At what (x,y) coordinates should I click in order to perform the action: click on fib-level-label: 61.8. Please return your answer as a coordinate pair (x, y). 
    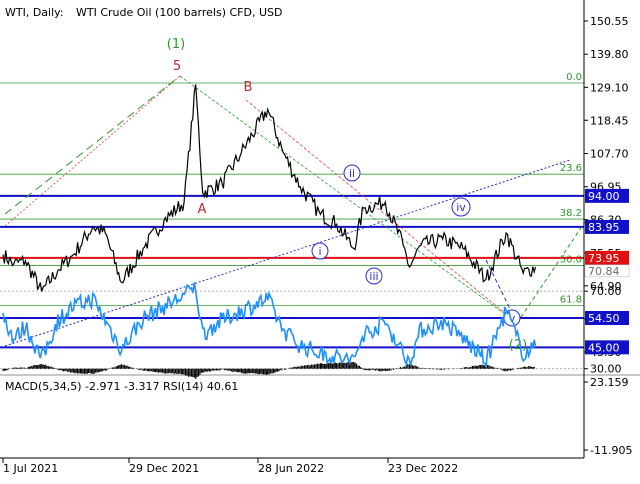
    Looking at the image, I should click on (571, 300).